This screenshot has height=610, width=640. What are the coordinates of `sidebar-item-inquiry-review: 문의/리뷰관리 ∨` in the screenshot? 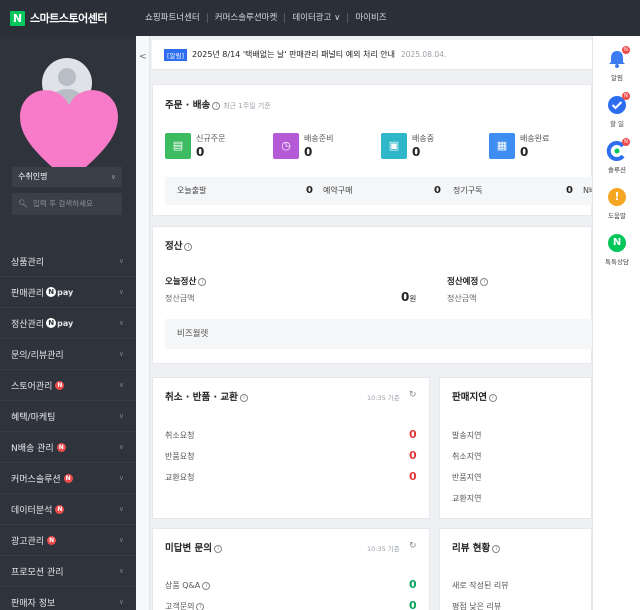 It's located at (68, 354).